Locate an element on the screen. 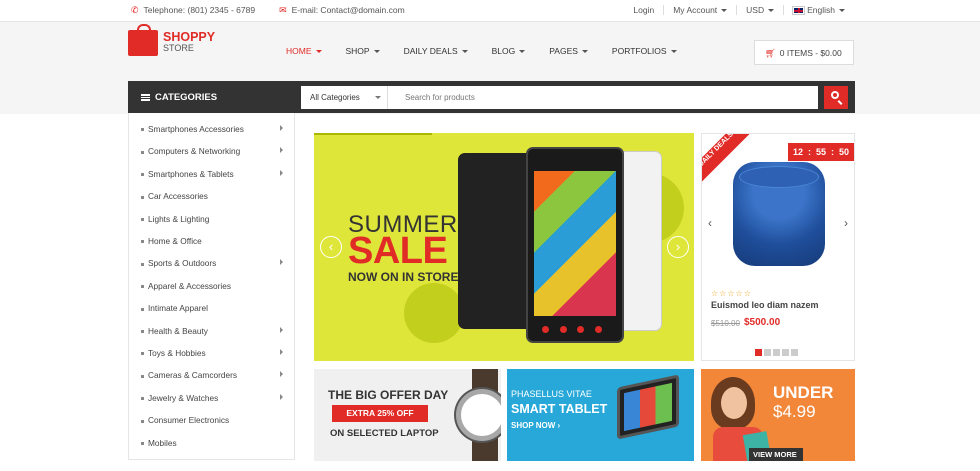 The height and width of the screenshot is (471, 980). nav-pages: PAGES is located at coordinates (568, 51).